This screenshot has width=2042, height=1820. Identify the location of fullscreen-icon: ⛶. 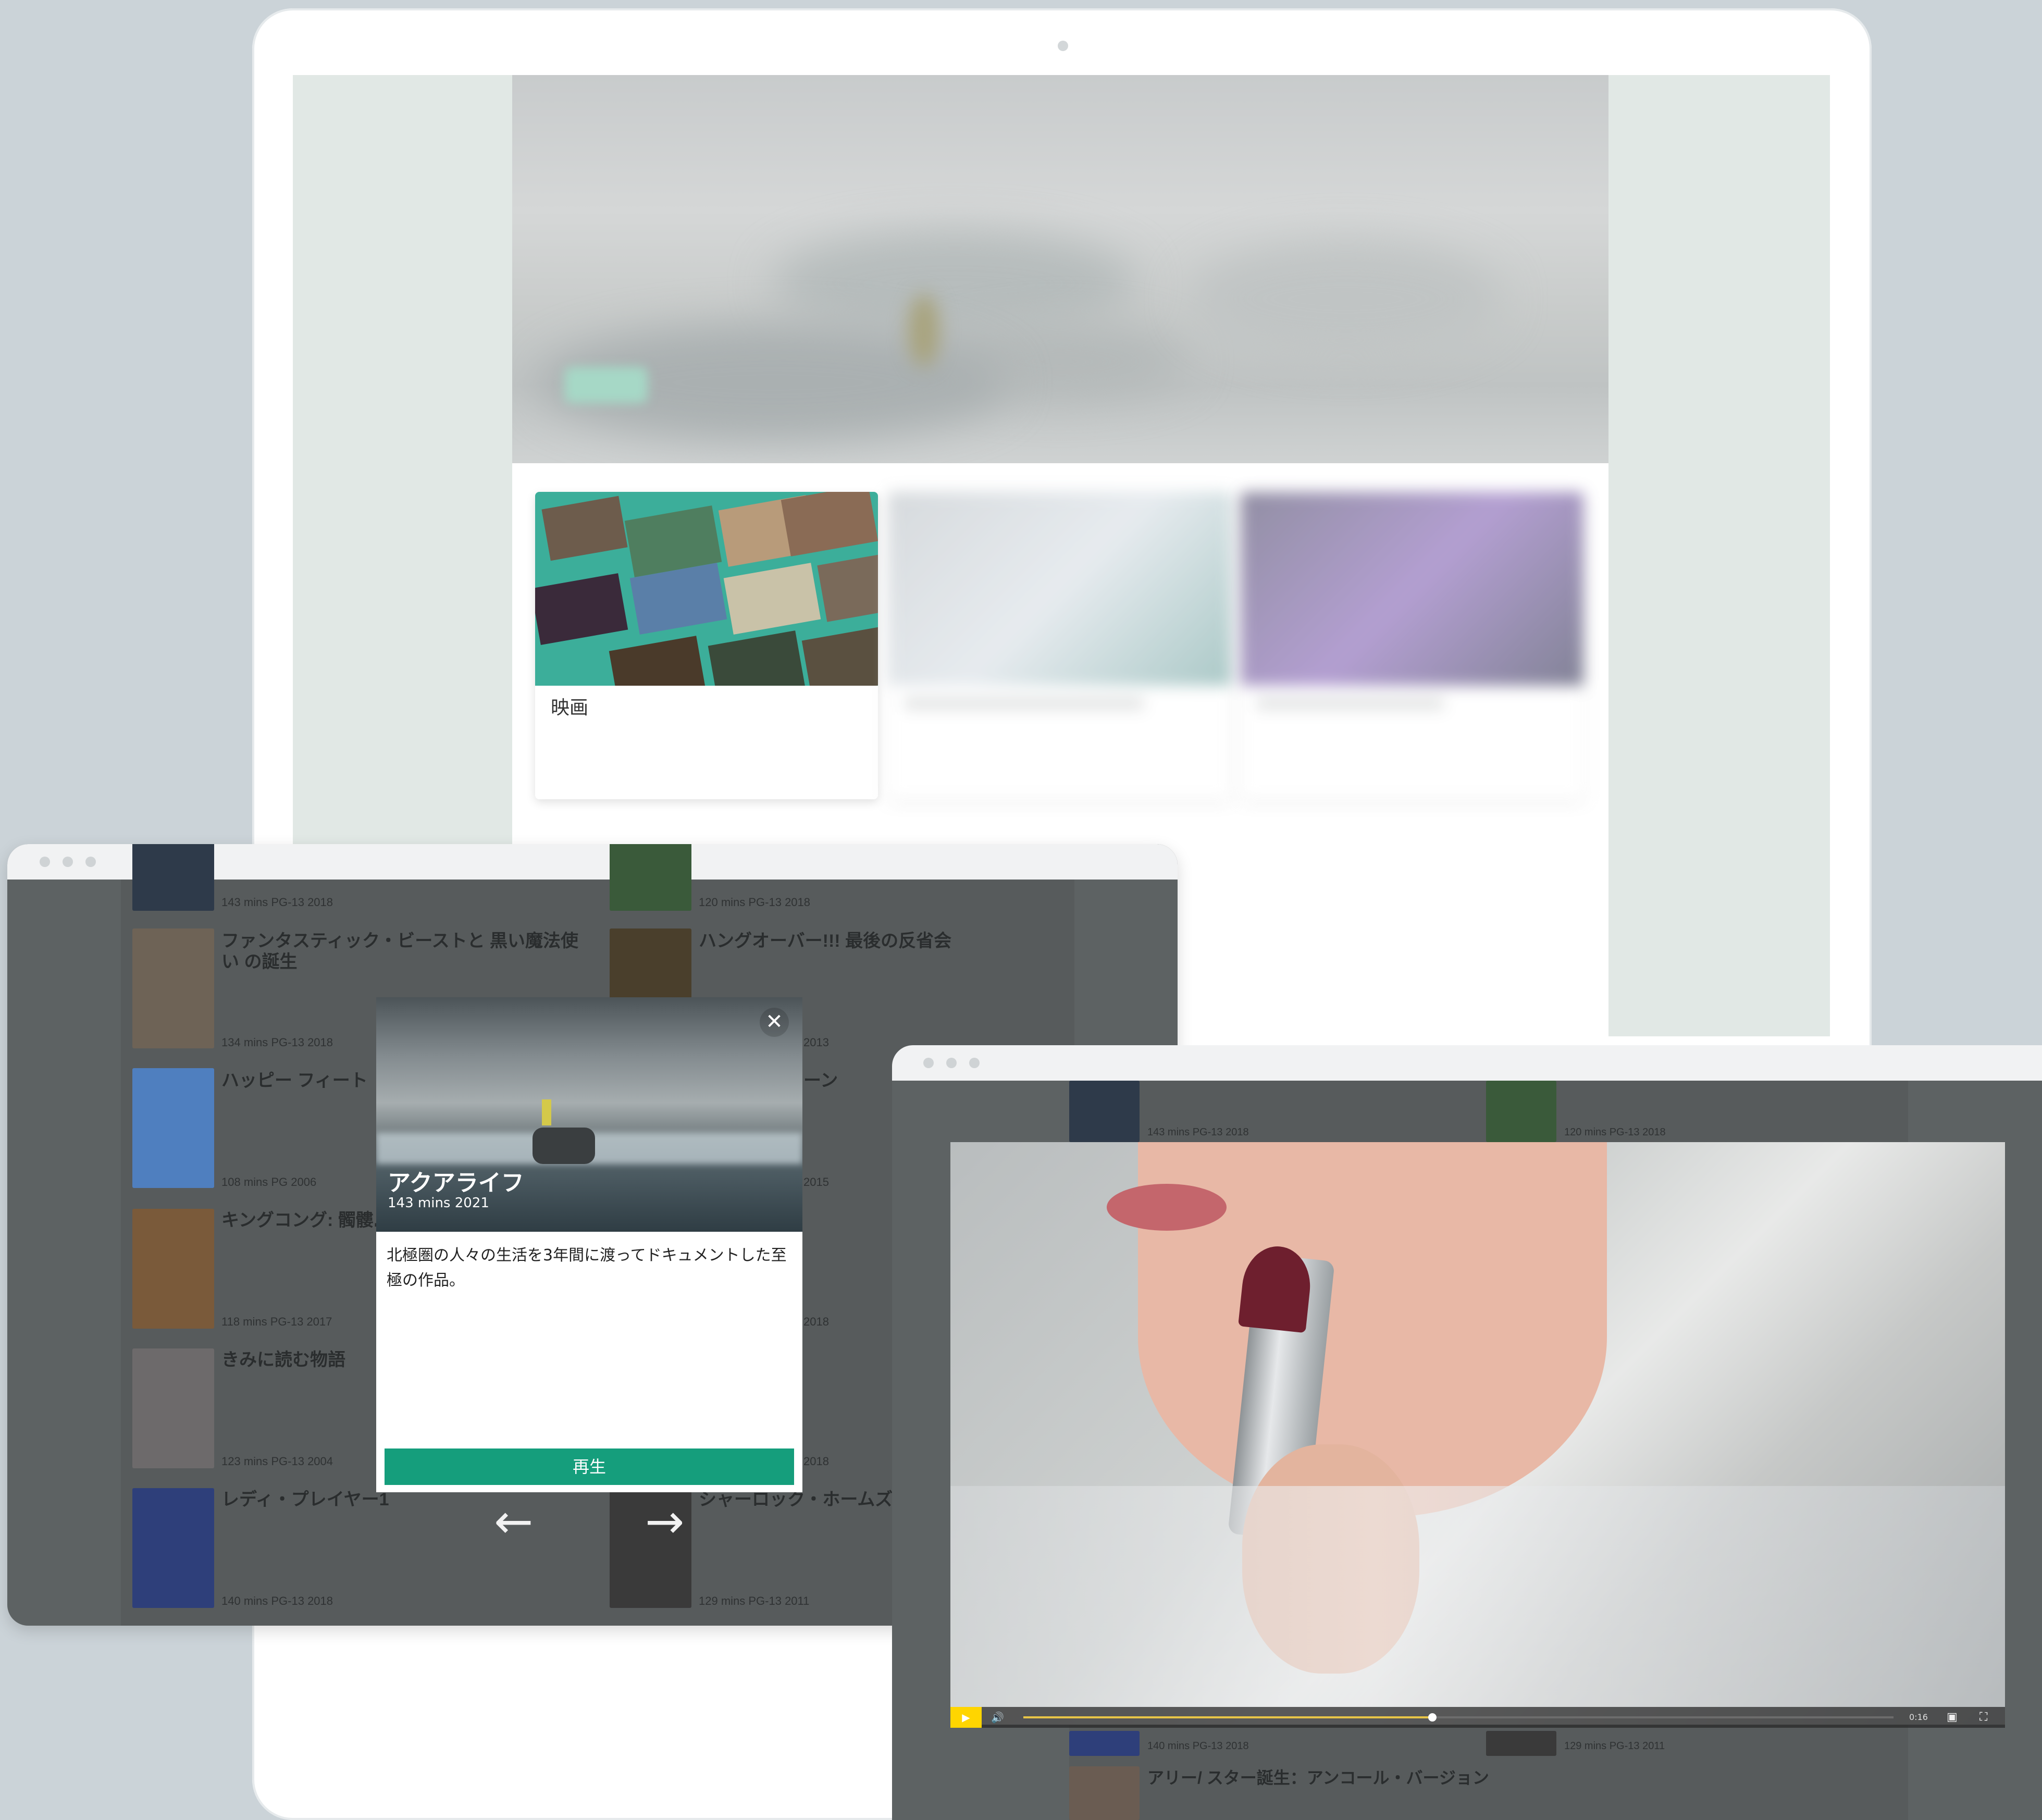
(1983, 1717).